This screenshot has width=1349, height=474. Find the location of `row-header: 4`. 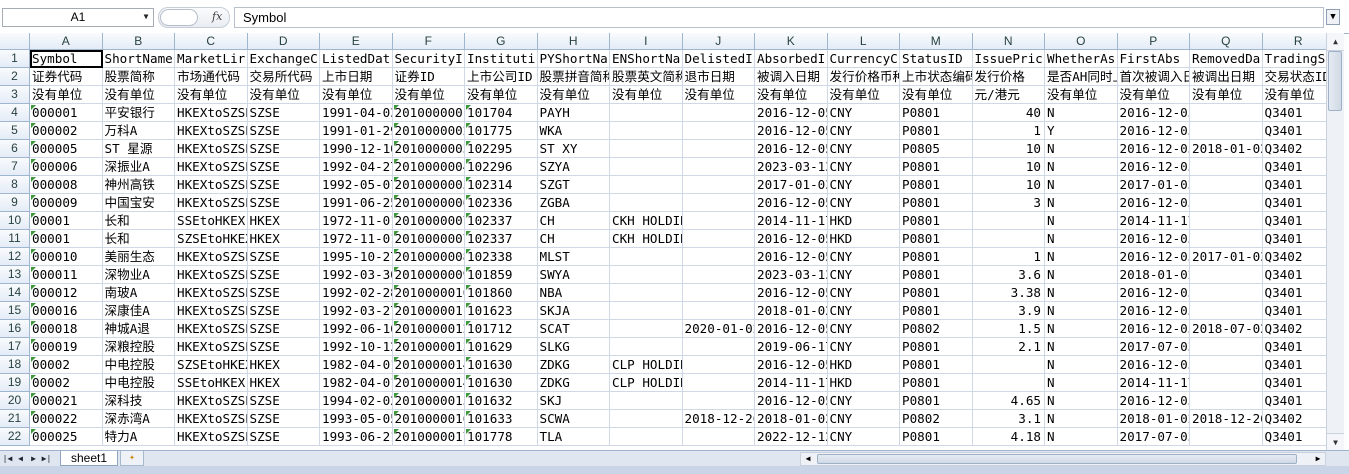

row-header: 4 is located at coordinates (15, 113).